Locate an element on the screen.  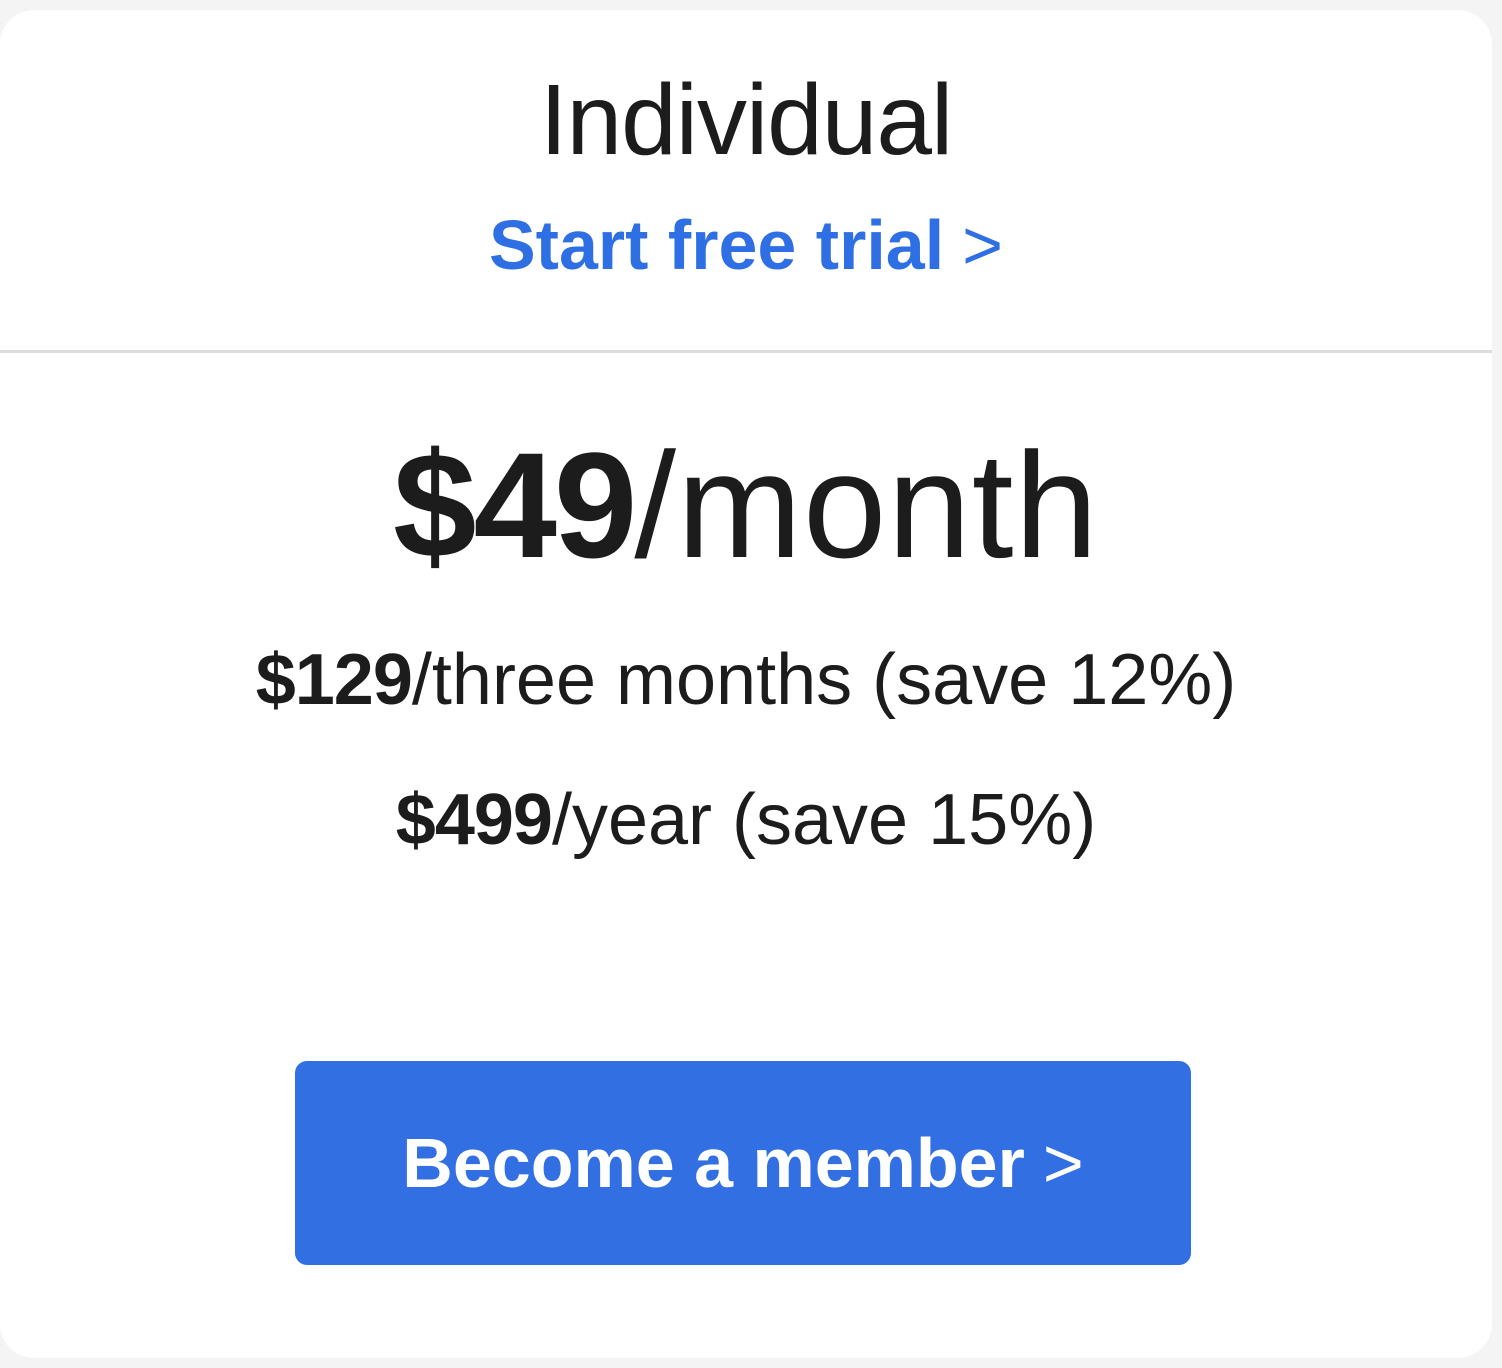
start-free-trial-label: Start free trial is located at coordinates (716, 245).